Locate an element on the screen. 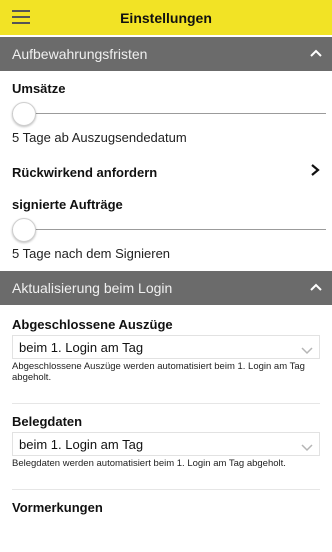 This screenshot has width=332, height=552. receipts-select-value: beim 1. Login am Tag is located at coordinates (81, 444).